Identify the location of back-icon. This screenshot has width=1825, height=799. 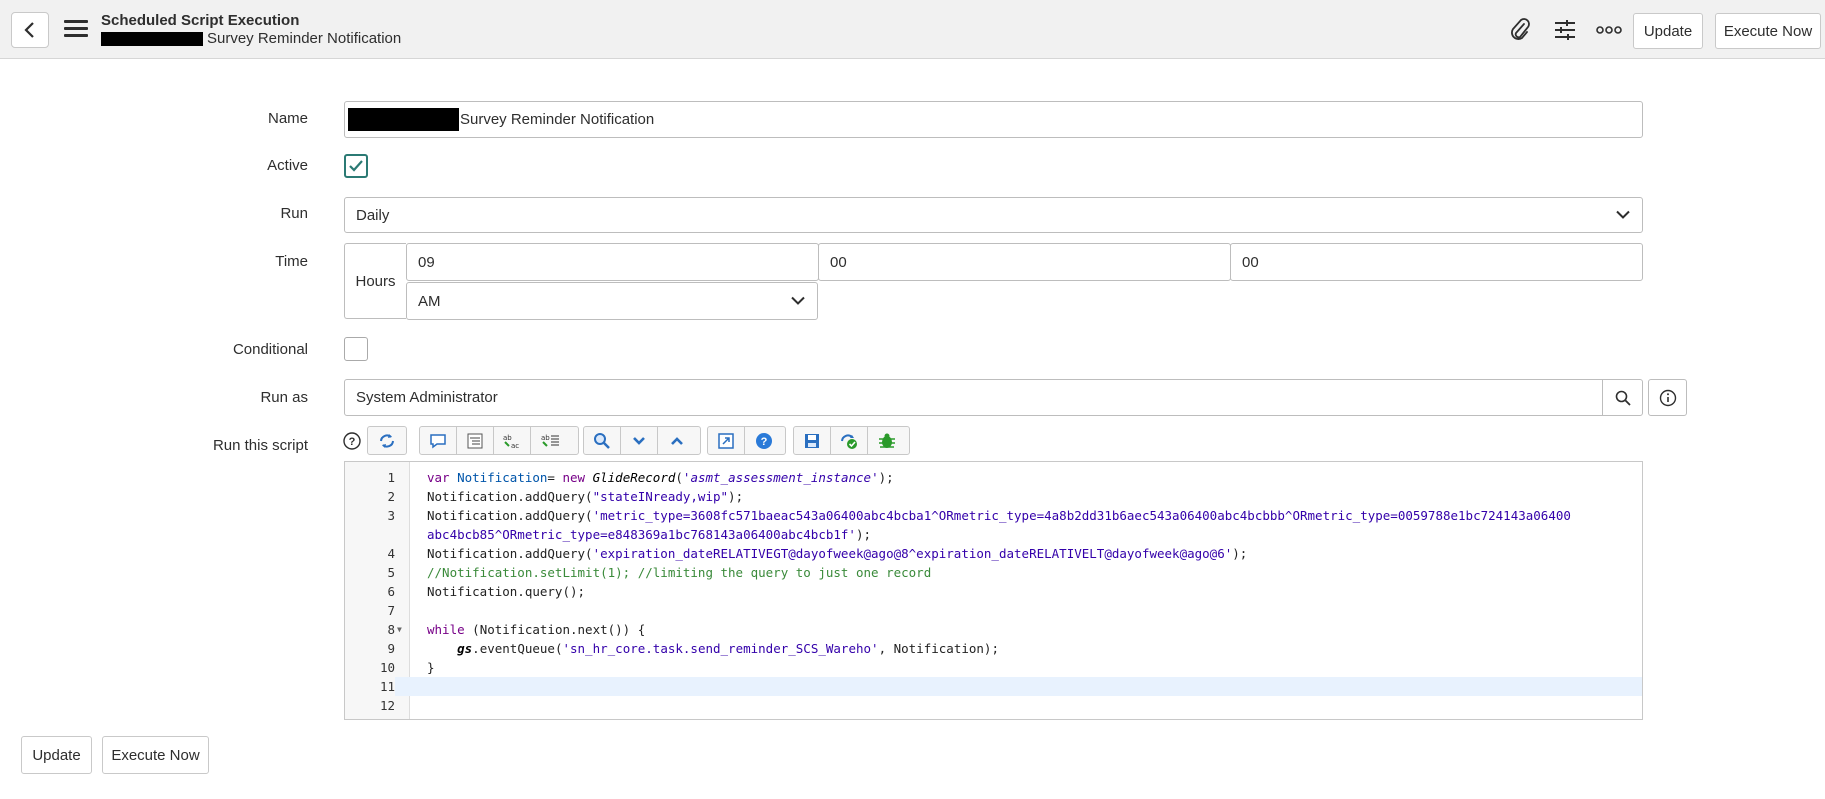
(29, 30).